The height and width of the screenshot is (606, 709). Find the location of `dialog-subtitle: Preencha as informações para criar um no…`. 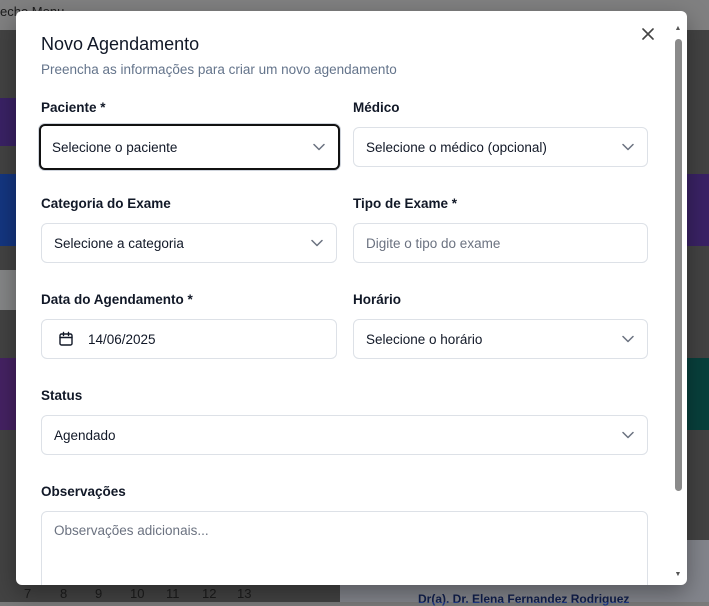

dialog-subtitle: Preencha as informações para criar um no… is located at coordinates (219, 69).